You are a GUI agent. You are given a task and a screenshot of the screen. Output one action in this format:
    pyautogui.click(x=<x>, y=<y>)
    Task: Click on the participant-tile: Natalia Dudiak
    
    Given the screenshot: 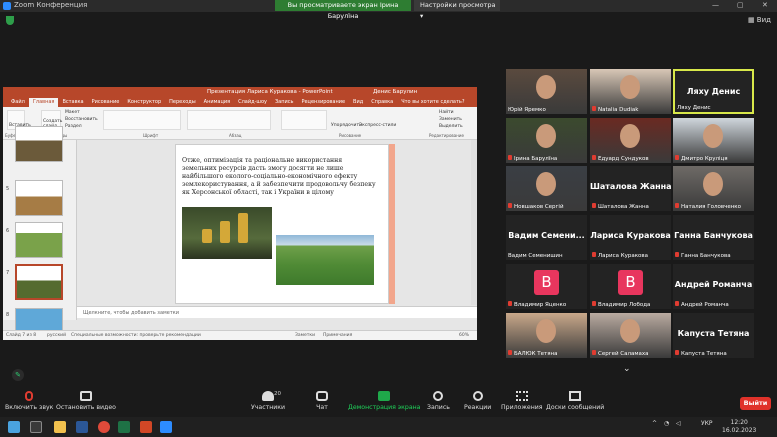 What is the action you would take?
    pyautogui.click(x=630, y=91)
    